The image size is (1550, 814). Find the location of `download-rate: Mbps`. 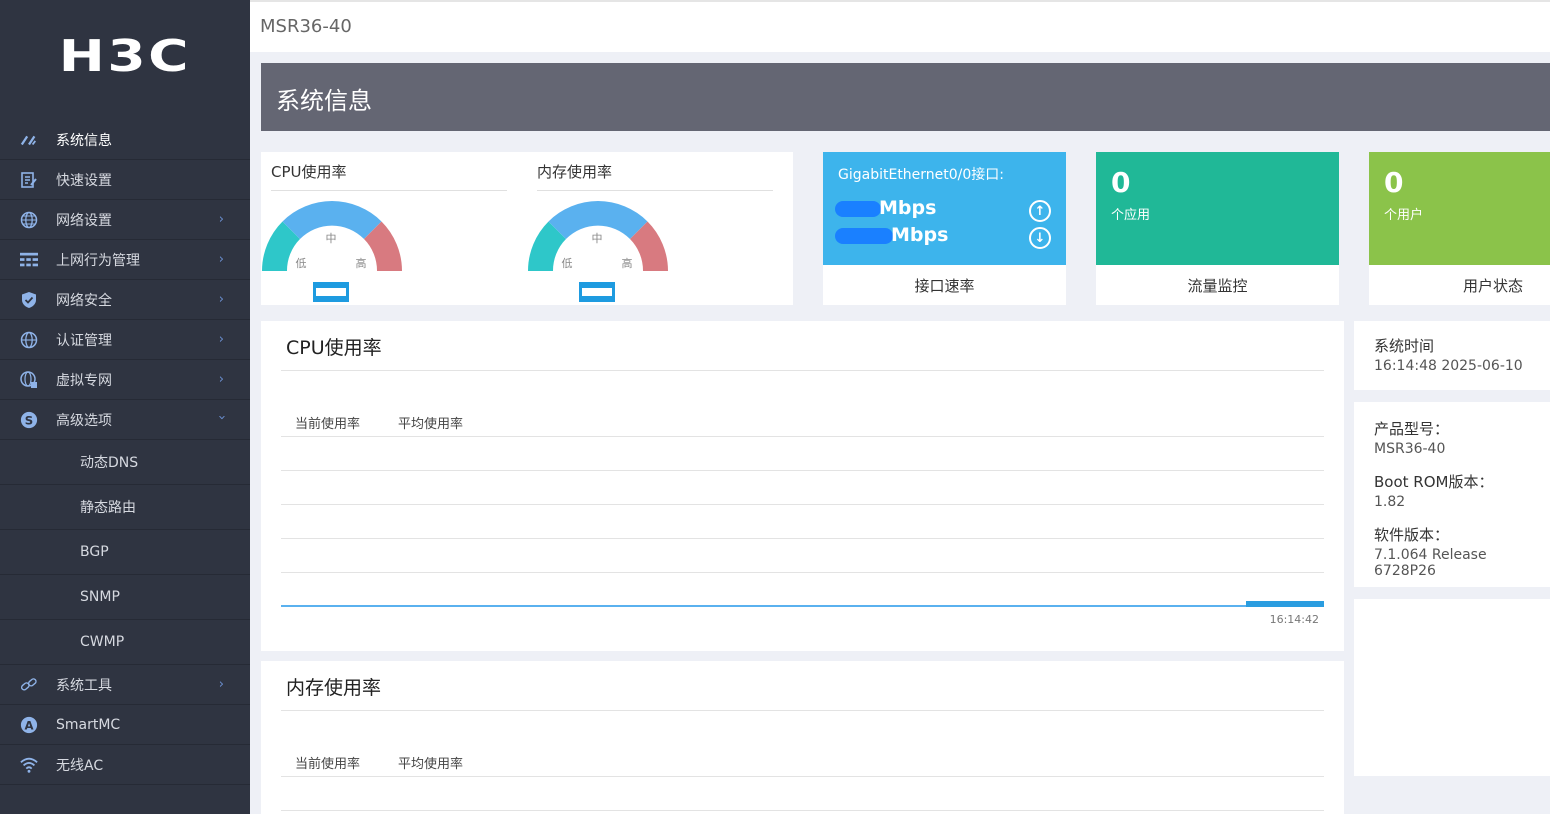

download-rate: Mbps is located at coordinates (891, 235).